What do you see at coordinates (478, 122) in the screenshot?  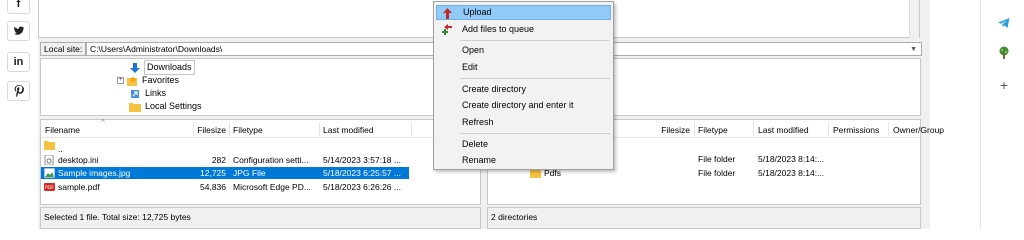 I see `menu-item-label: Refresh` at bounding box center [478, 122].